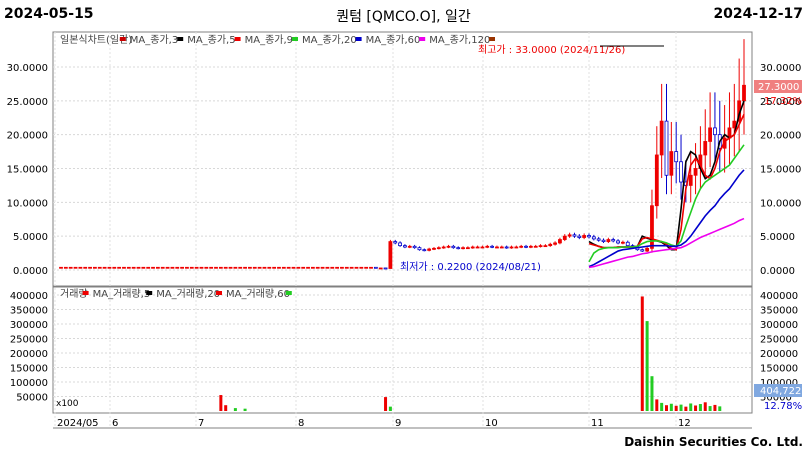  I want to click on last-change: 17.32%, so click(783, 101).